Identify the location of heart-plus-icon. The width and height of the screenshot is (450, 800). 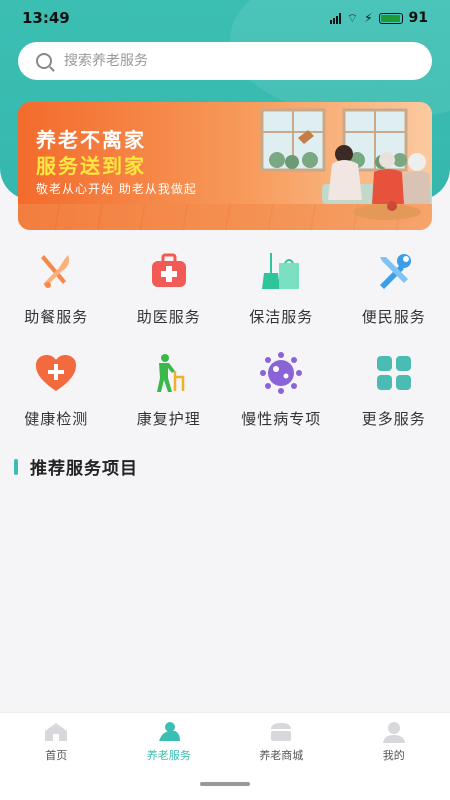
(56, 373).